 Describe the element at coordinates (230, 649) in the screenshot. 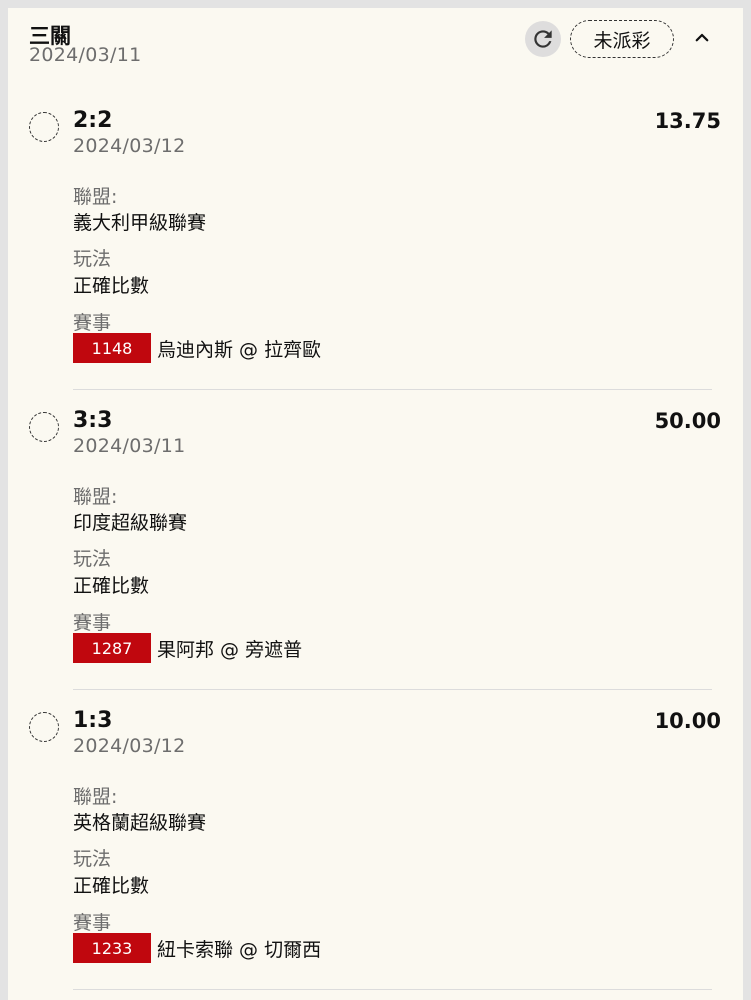

I see `match-teams: 果阿邦 @ 旁遮普` at that location.